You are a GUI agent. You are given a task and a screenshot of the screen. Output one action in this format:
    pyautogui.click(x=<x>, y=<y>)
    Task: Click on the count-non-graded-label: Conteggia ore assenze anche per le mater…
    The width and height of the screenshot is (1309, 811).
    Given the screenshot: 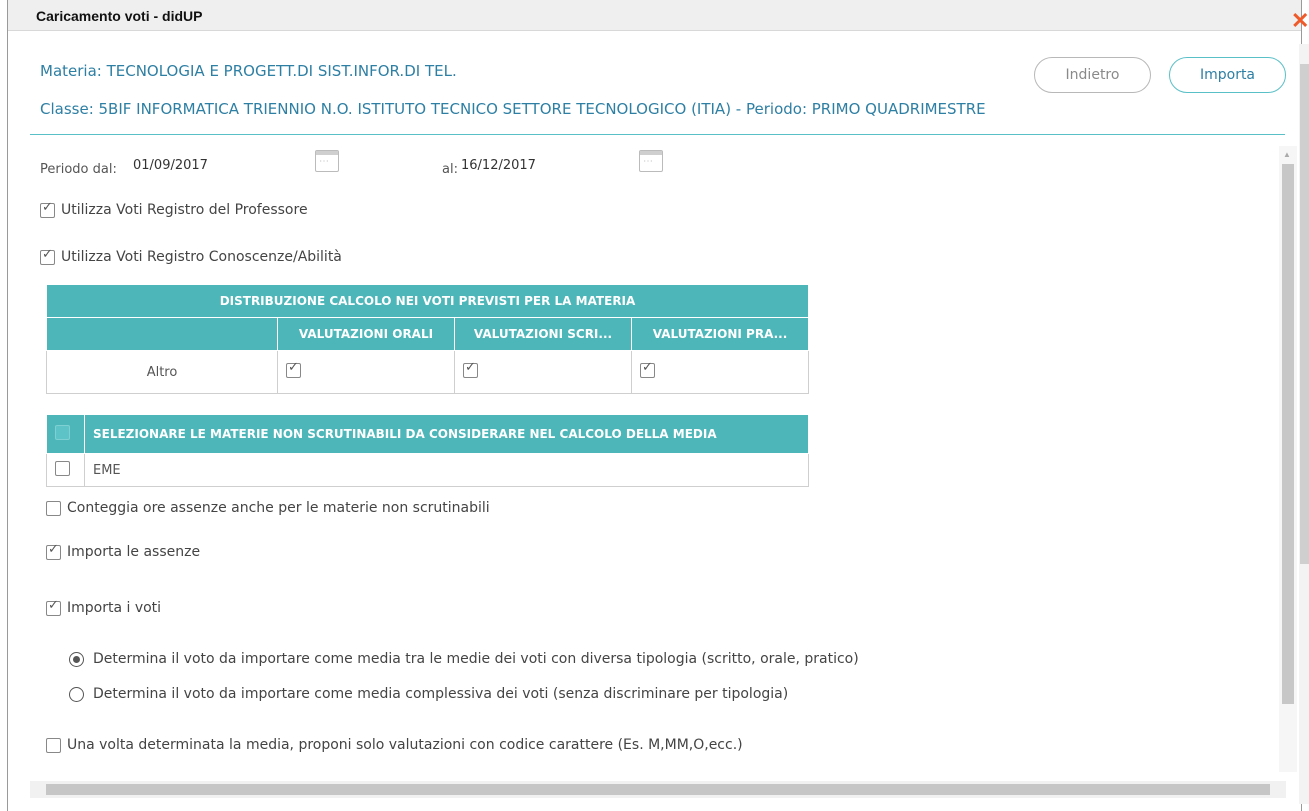 What is the action you would take?
    pyautogui.click(x=278, y=508)
    